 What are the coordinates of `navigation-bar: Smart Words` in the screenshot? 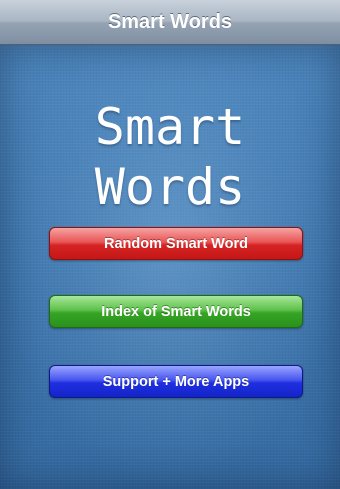 It's located at (170, 22).